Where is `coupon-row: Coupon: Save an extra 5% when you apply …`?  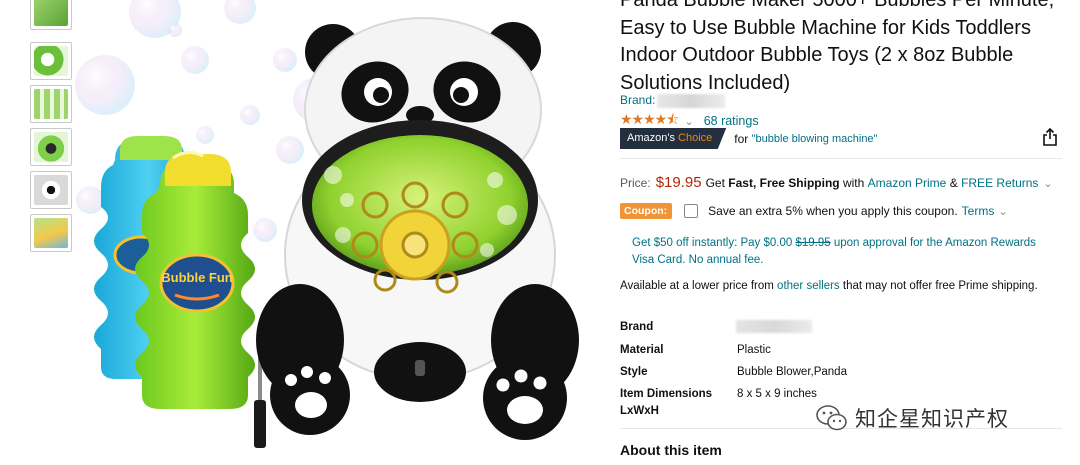
coupon-row: Coupon: Save an extra 5% when you apply … is located at coordinates (814, 211).